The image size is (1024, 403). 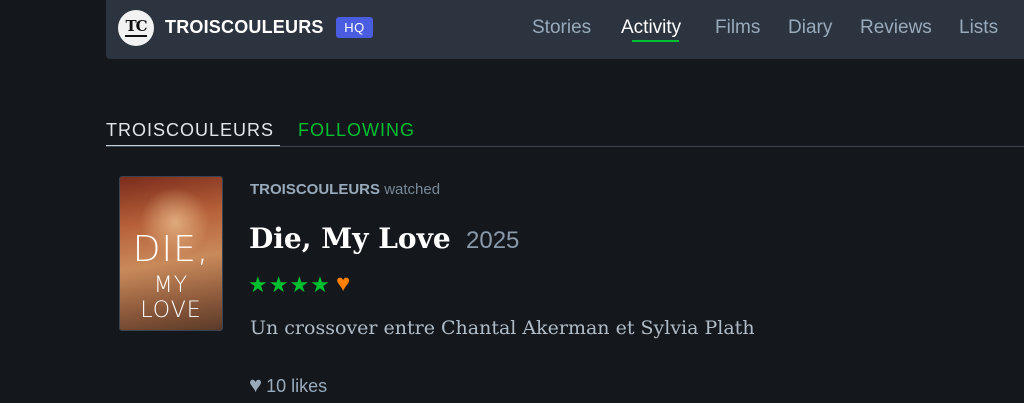 I want to click on film-poster: DIE, MY LOVE, so click(x=171, y=253).